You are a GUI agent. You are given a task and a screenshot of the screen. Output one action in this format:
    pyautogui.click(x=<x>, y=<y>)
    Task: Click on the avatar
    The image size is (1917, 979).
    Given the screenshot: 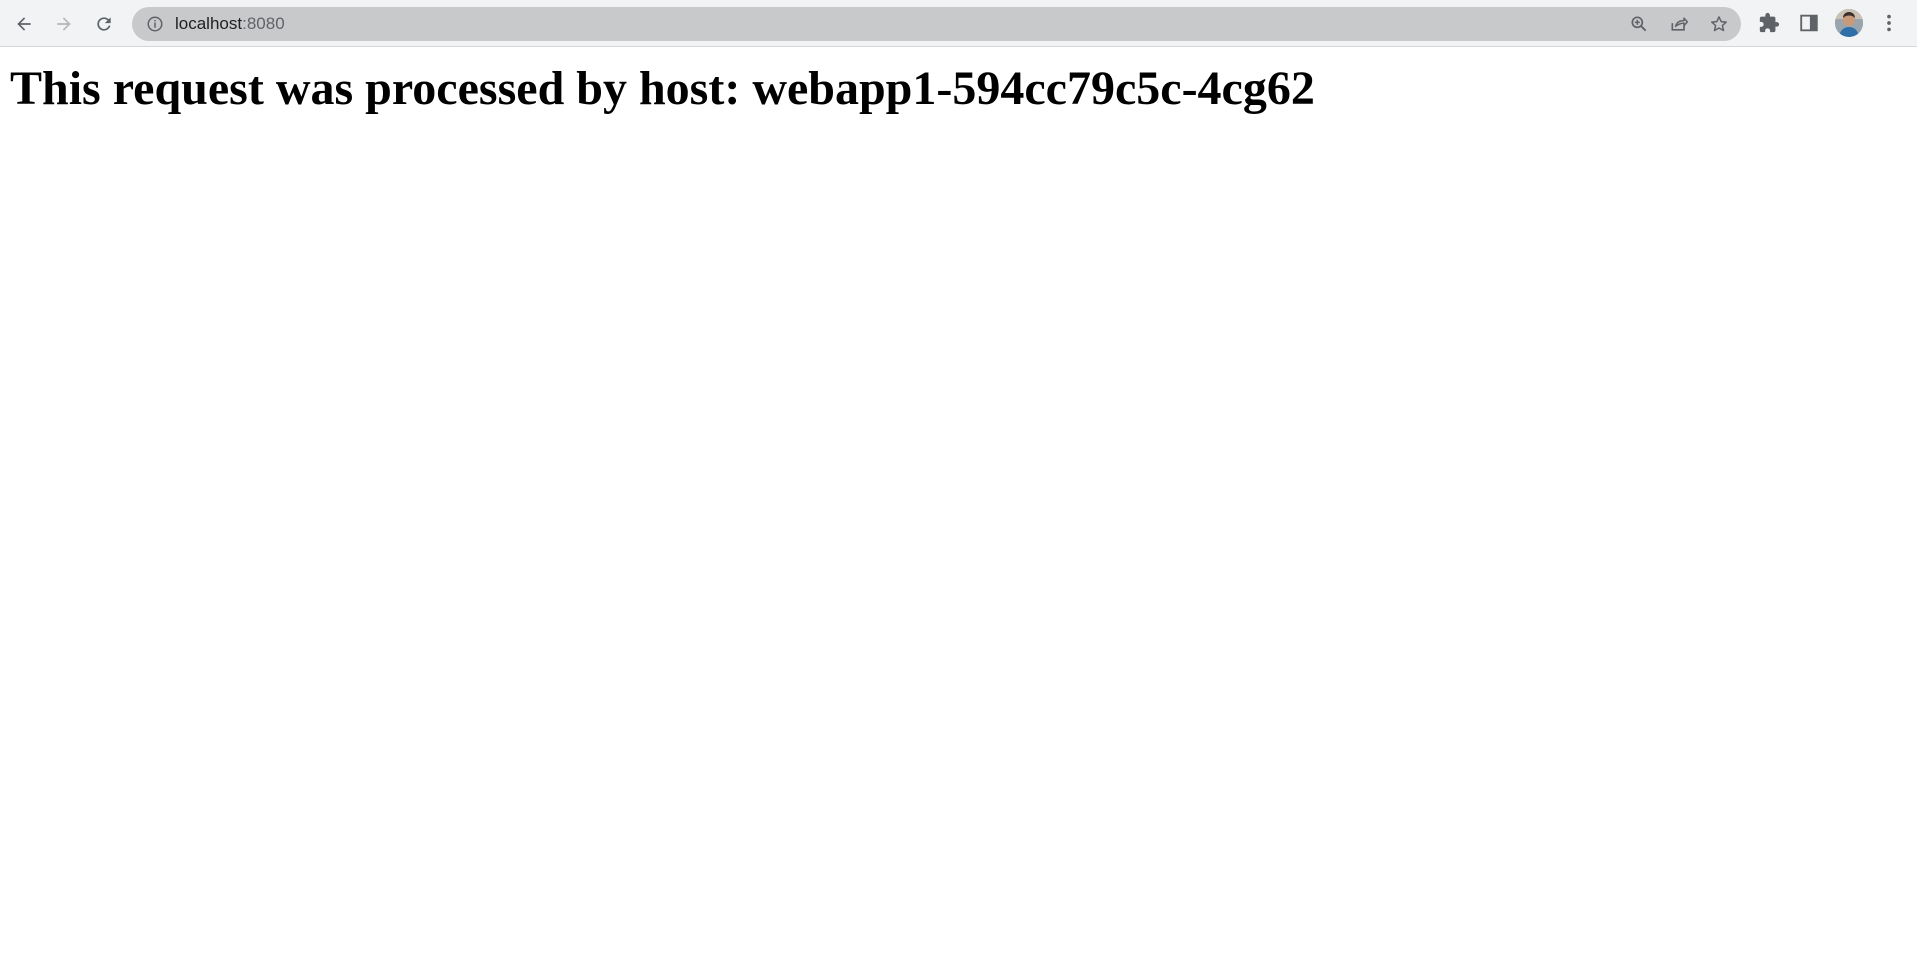 What is the action you would take?
    pyautogui.click(x=1849, y=23)
    